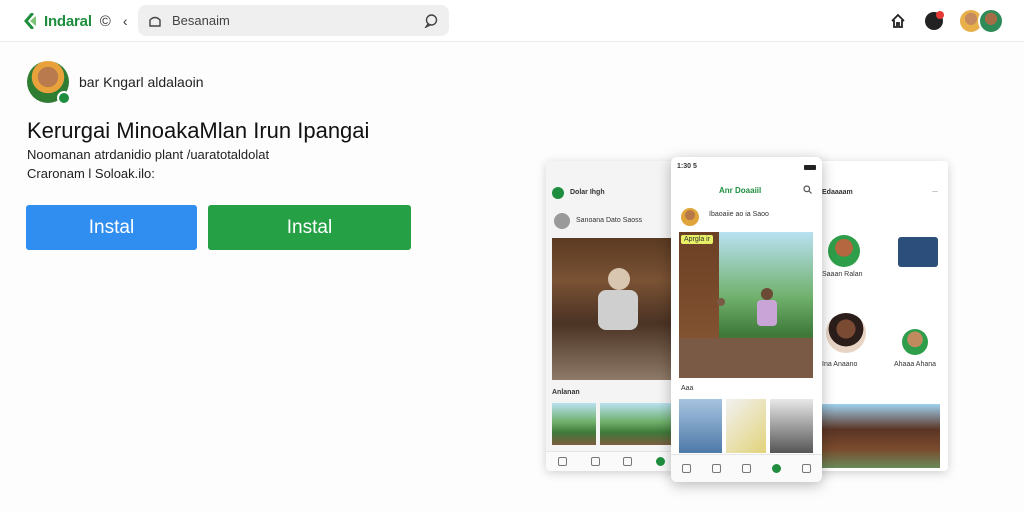 This screenshot has height=512, width=1024. I want to click on leaf-logo-icon, so click(30, 21).